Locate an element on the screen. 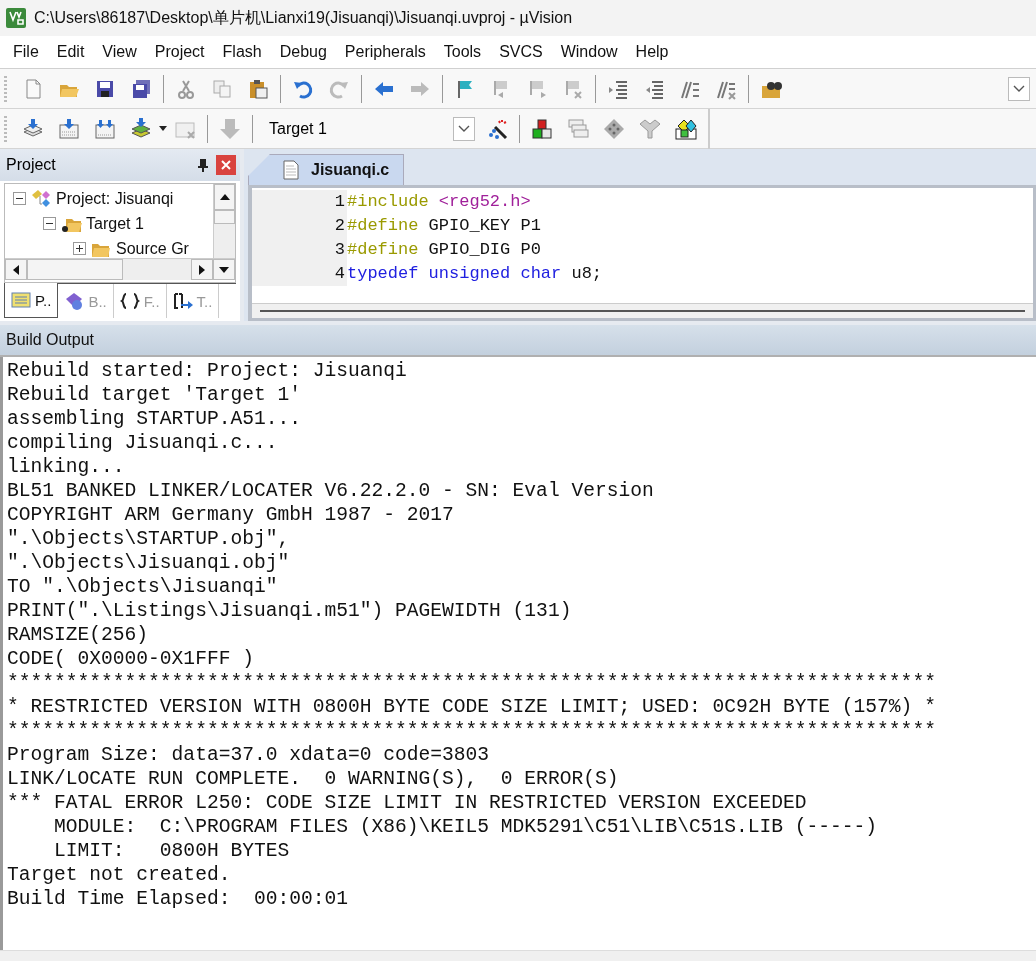 The image size is (1036, 961). project-diamonds-icon is located at coordinates (41, 198).